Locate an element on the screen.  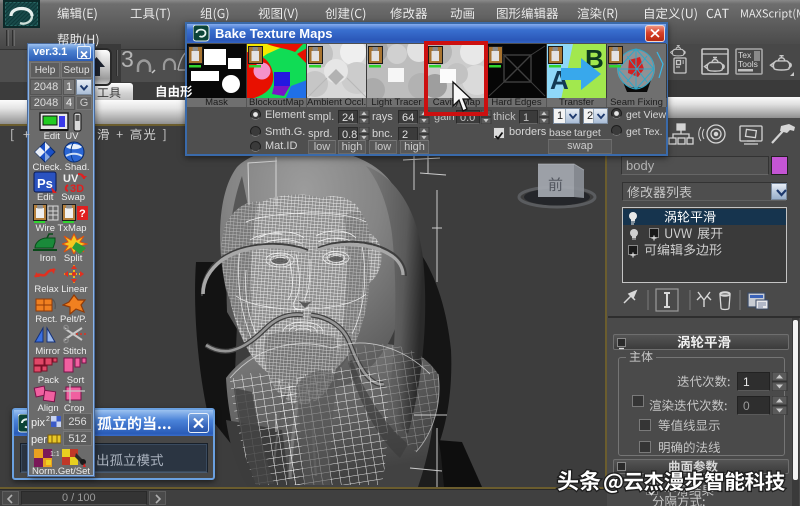
svg-text: 1:1 is located at coordinates (54, 454).